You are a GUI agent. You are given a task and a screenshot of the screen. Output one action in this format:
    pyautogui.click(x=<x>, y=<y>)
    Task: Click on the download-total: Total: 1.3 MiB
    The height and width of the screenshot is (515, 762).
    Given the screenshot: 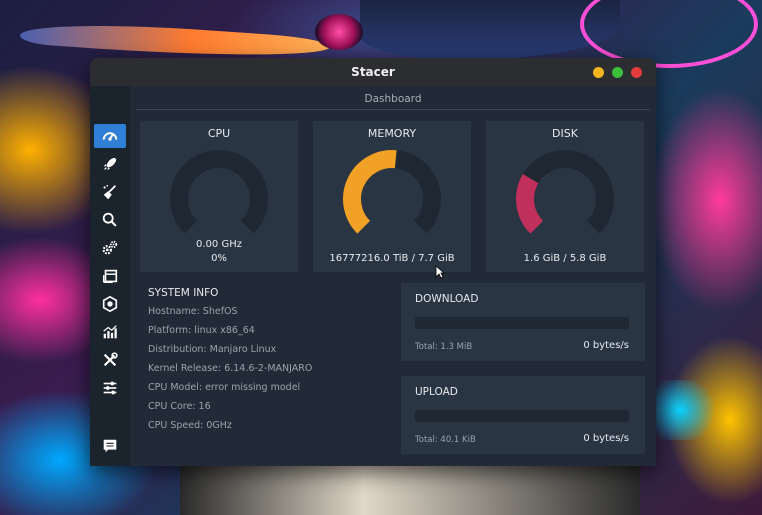 What is the action you would take?
    pyautogui.click(x=444, y=347)
    